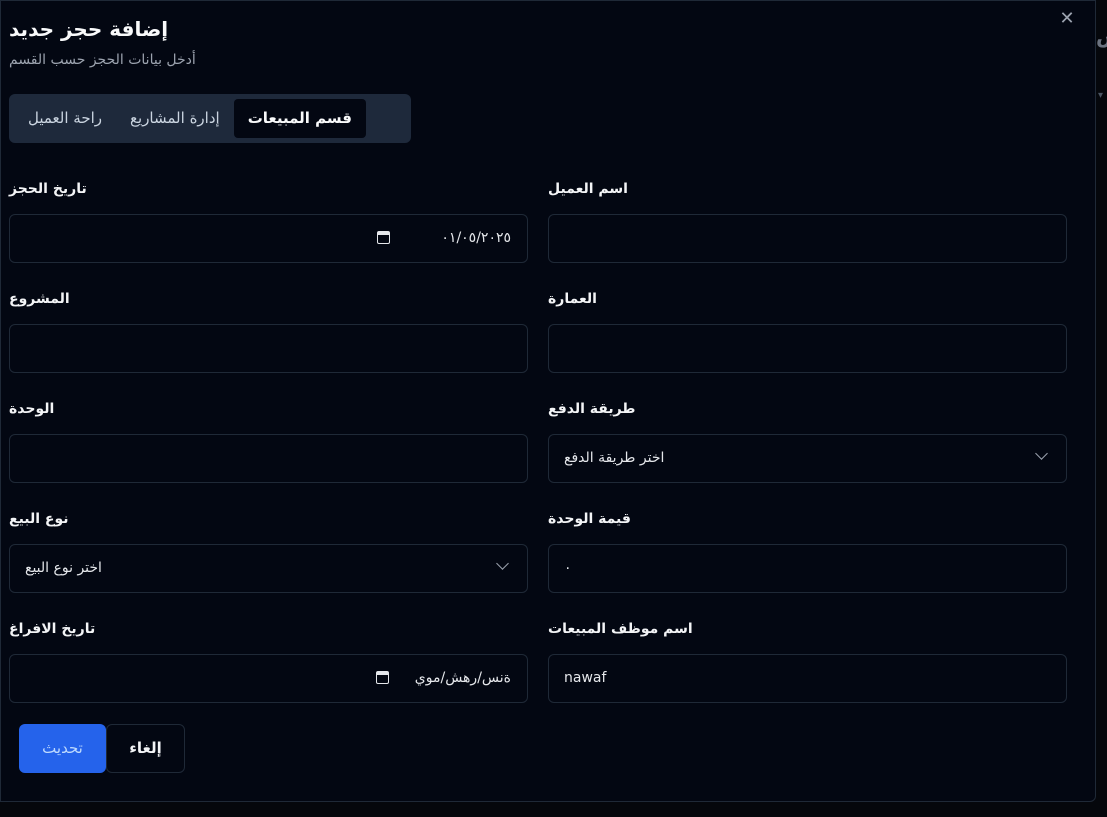 The height and width of the screenshot is (817, 1107). I want to click on customer-name-input, so click(807, 238).